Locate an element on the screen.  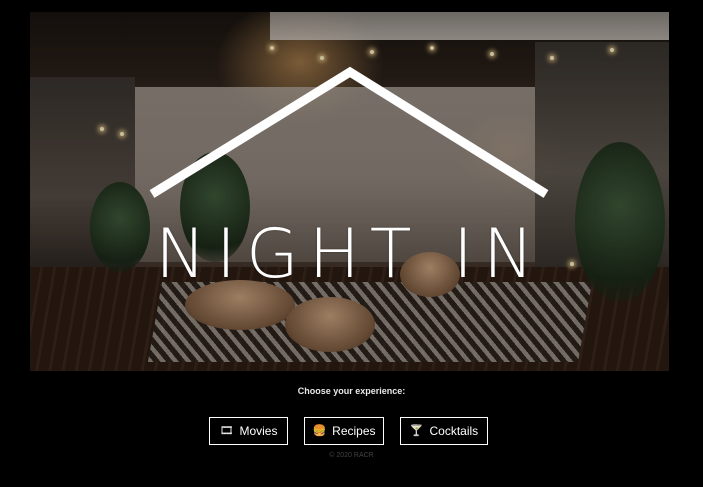
film-icon: 🎞 is located at coordinates (226, 430).